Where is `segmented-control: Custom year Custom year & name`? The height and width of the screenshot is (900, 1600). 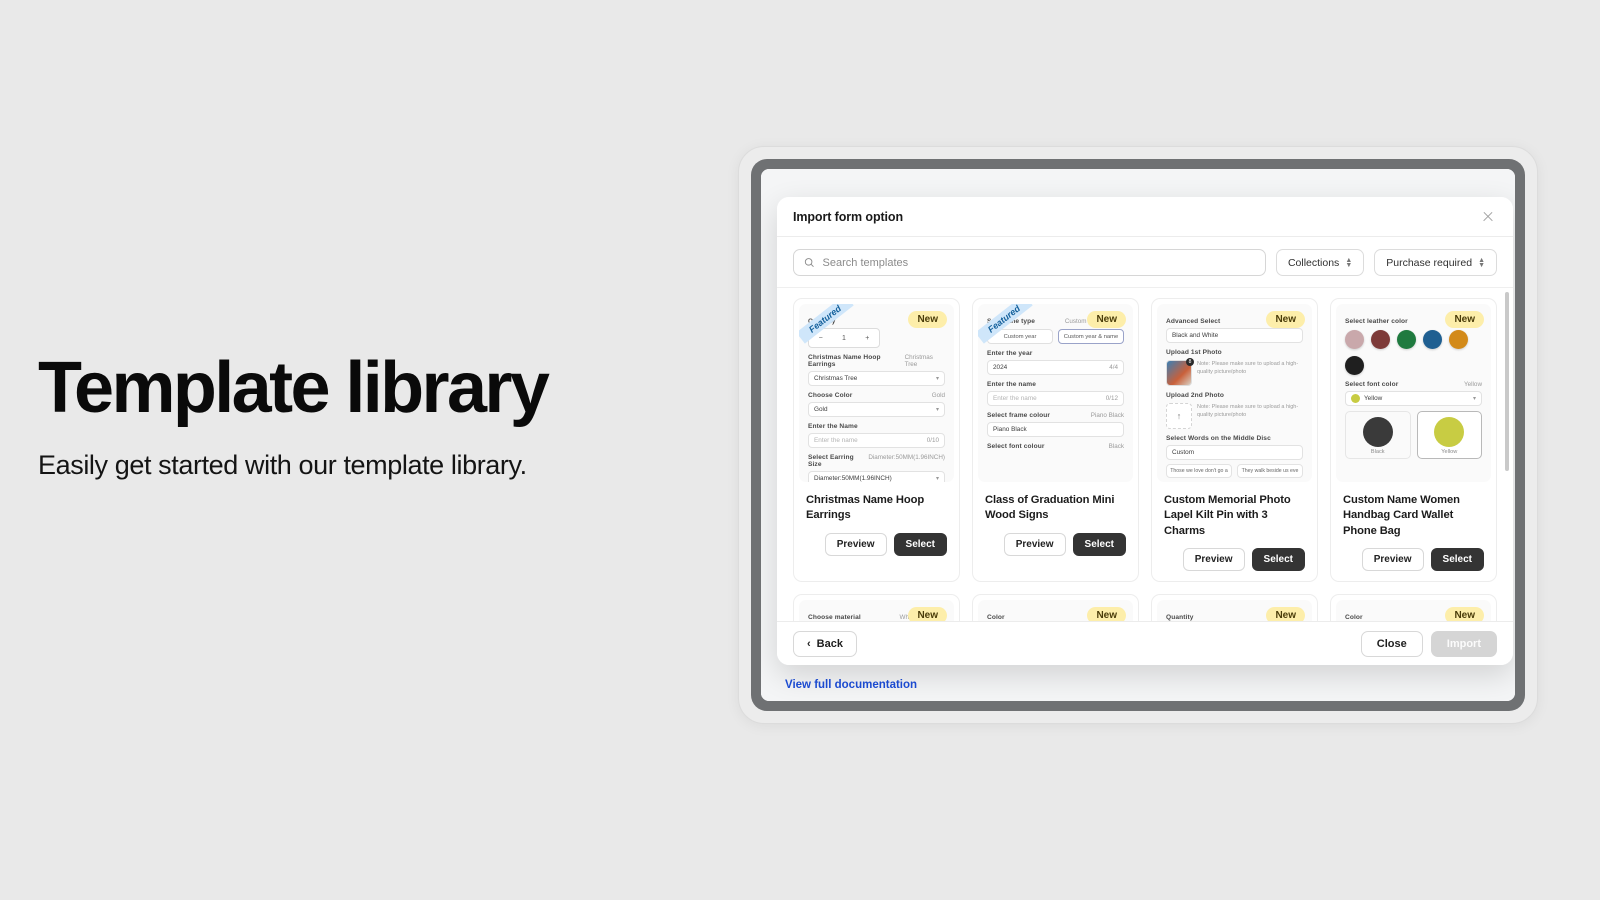 segmented-control: Custom year Custom year & name is located at coordinates (1055, 336).